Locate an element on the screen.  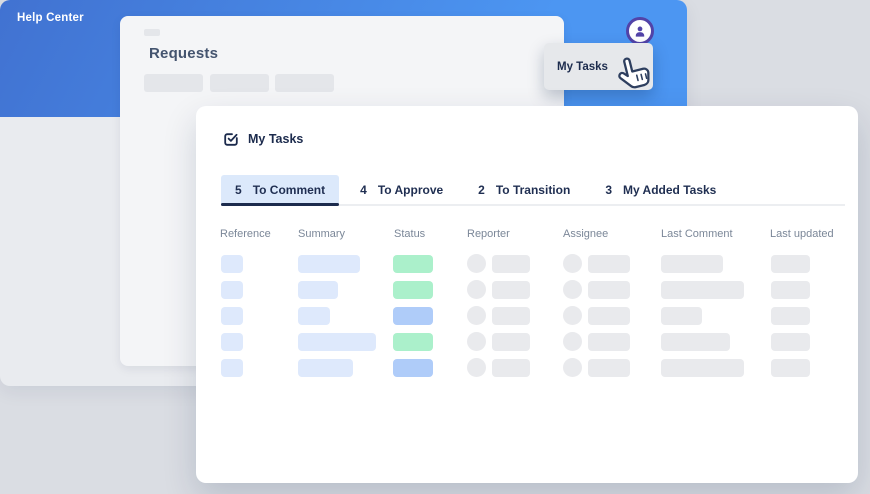
tab-label: To Approve is located at coordinates (410, 189).